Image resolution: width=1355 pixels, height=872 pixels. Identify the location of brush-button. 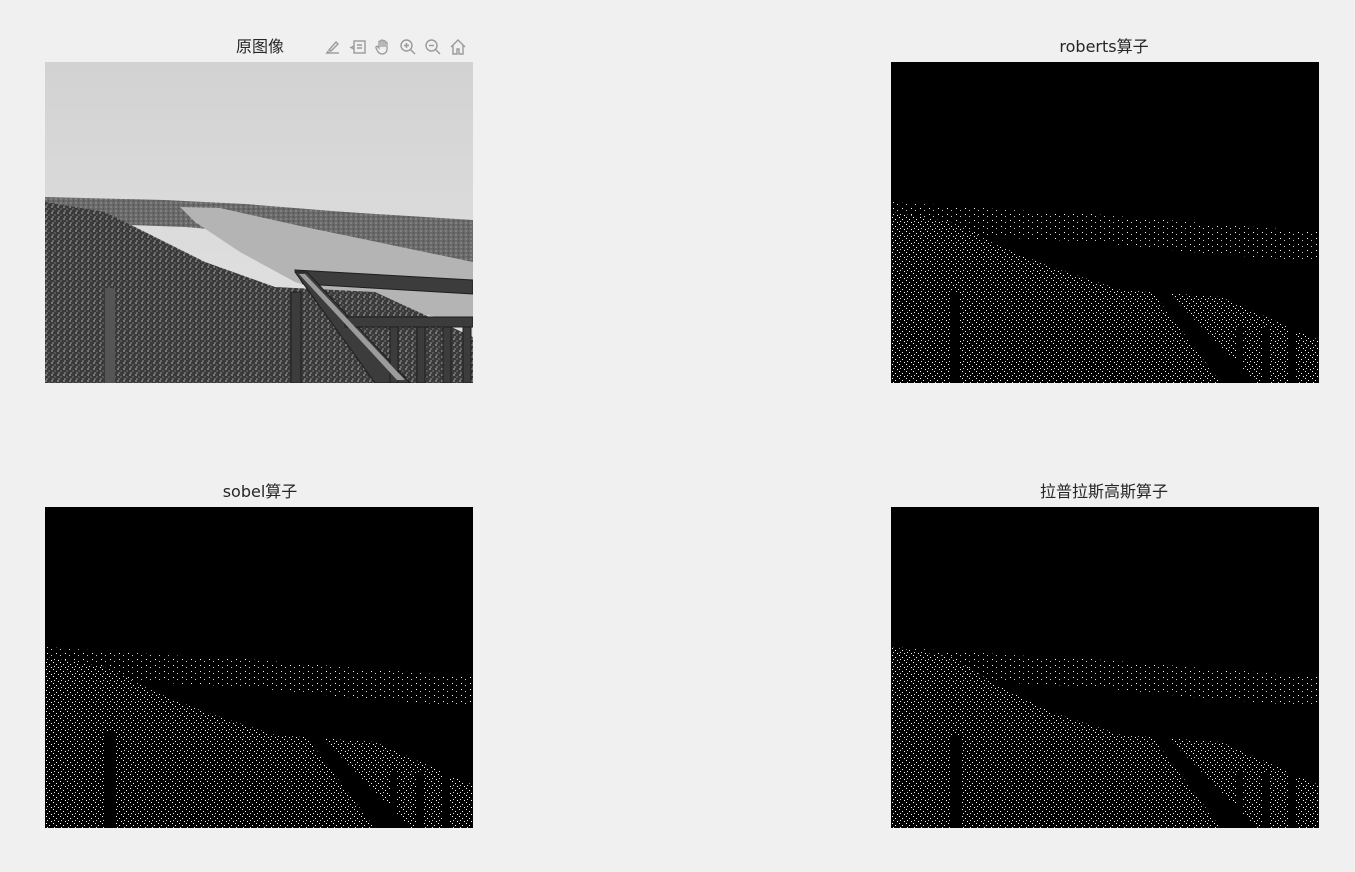
(333, 47).